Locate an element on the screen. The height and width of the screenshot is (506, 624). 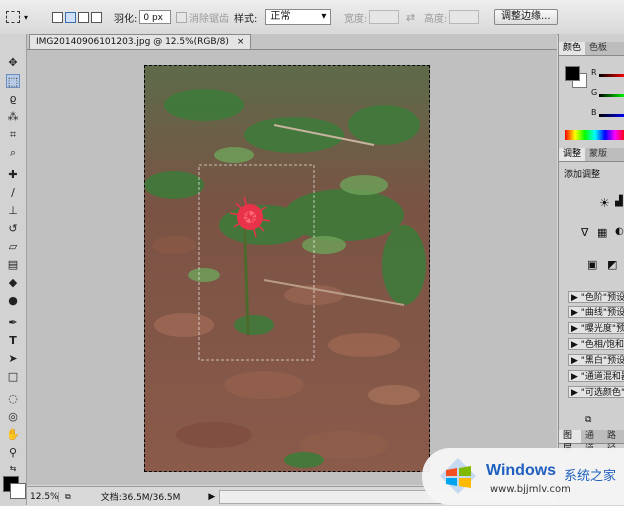
magic-wand-tool-icon: ⁂ is located at coordinates (13, 117).